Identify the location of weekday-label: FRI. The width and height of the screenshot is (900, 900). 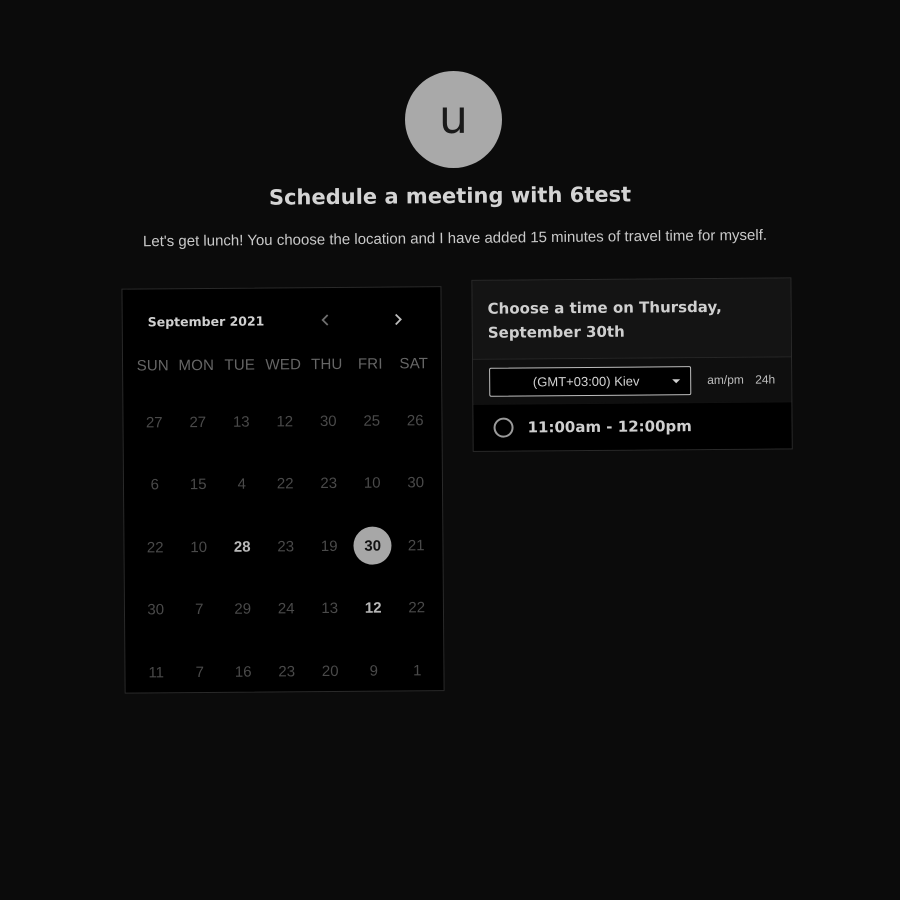
(370, 364).